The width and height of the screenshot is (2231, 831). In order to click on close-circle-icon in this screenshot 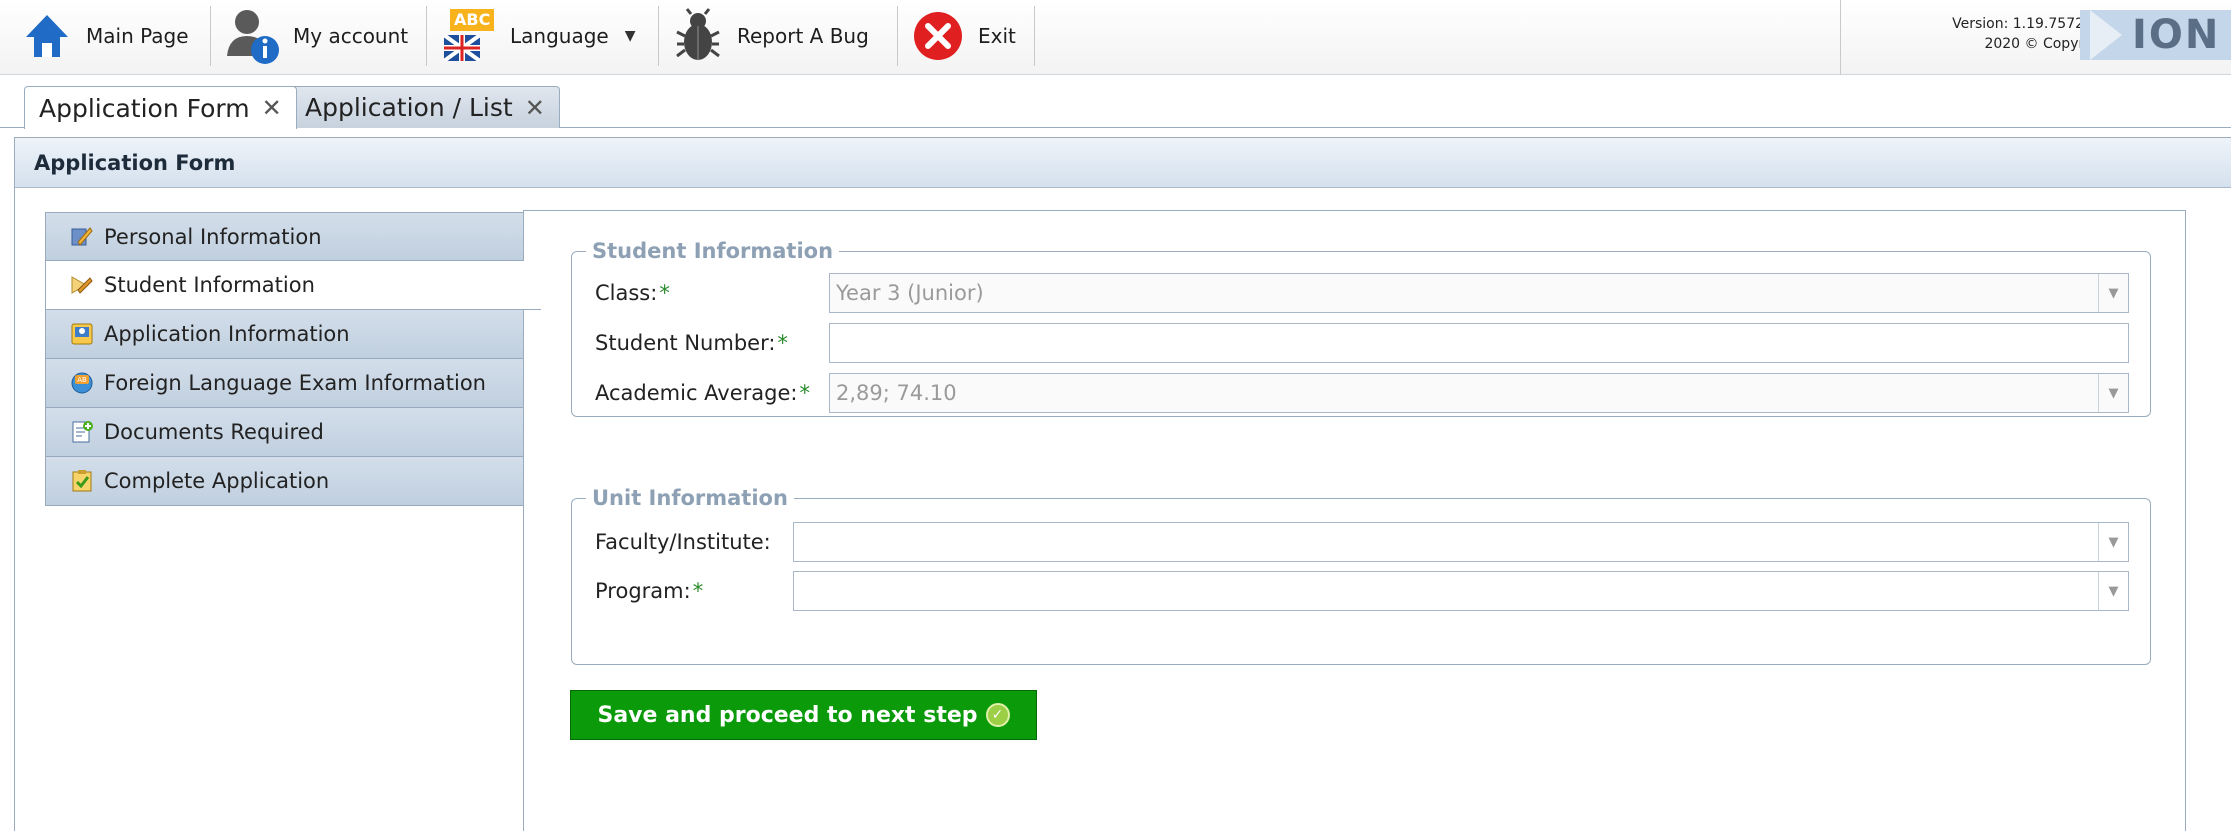, I will do `click(938, 36)`.